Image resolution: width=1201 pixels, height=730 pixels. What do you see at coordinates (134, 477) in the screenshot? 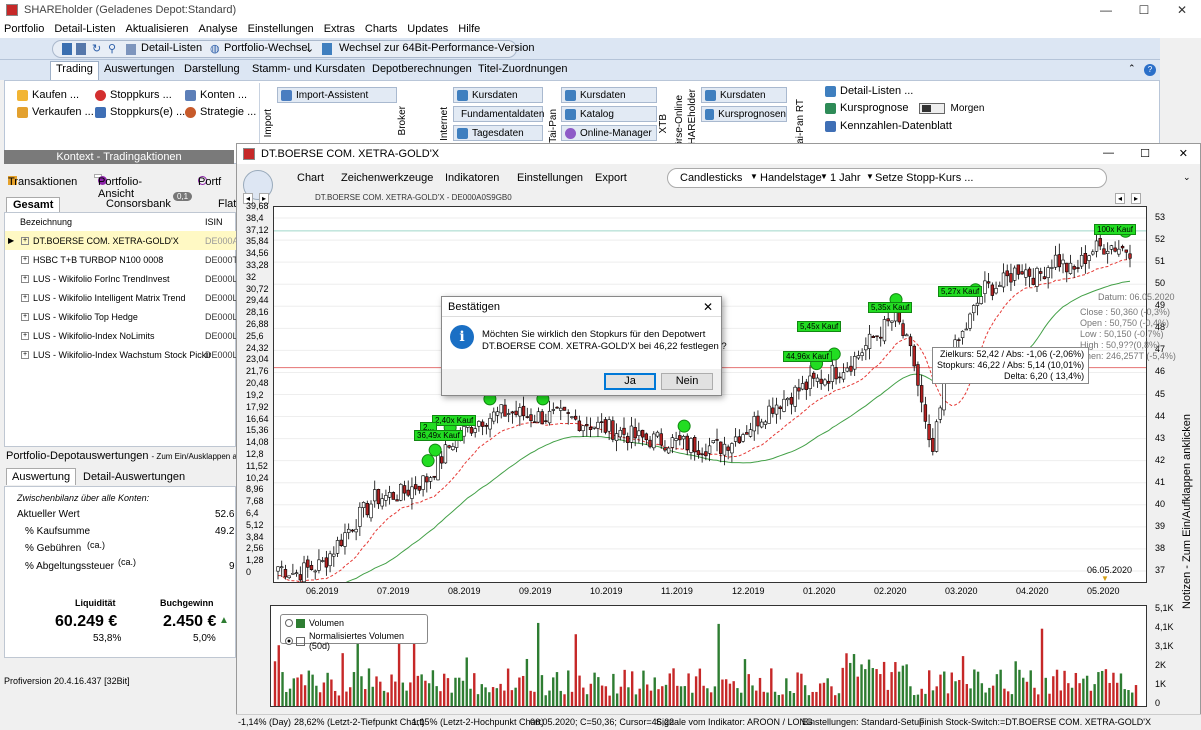
I see `tab-detail-auswertungen: Detail-Auswertungen` at bounding box center [134, 477].